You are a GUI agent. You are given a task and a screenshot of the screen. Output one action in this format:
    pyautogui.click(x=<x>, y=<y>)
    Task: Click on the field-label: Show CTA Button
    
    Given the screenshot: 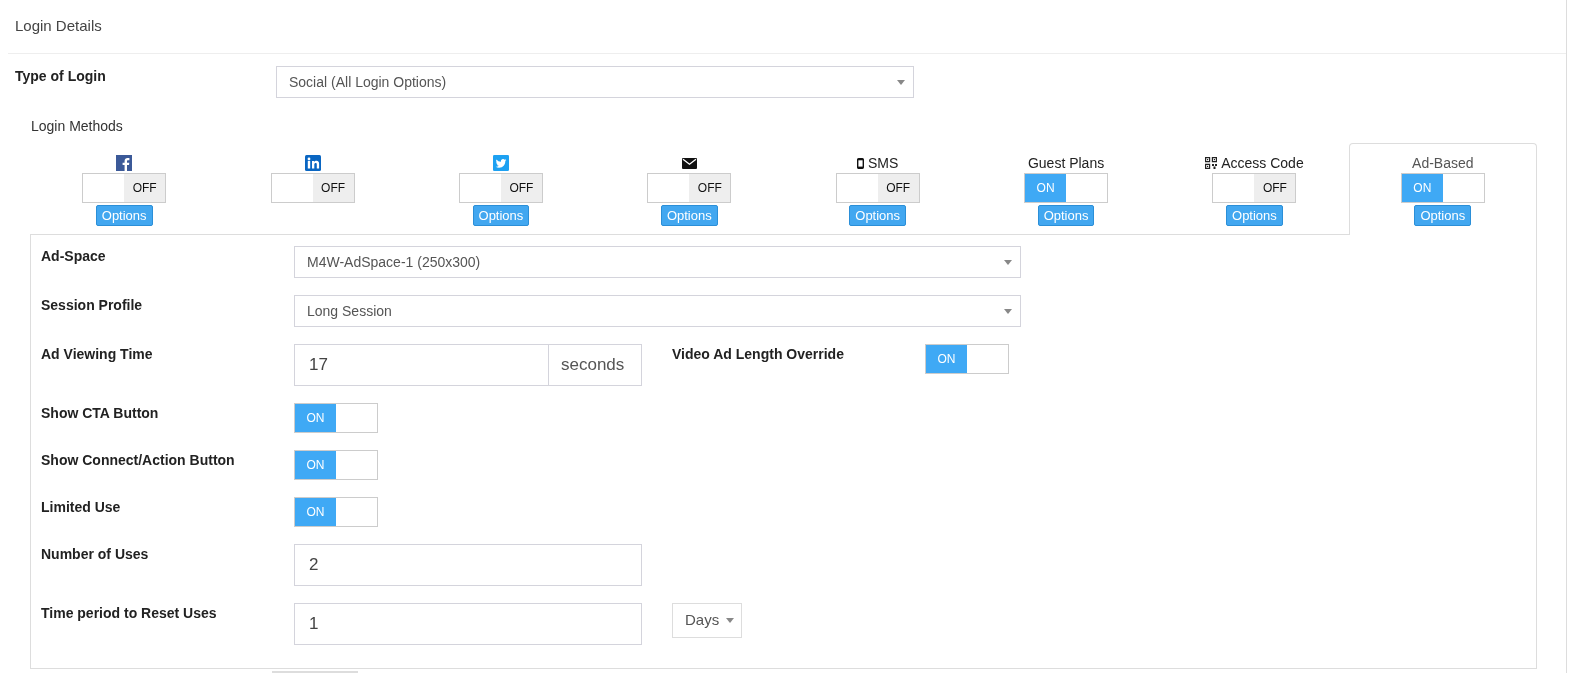 What is the action you would take?
    pyautogui.click(x=100, y=413)
    